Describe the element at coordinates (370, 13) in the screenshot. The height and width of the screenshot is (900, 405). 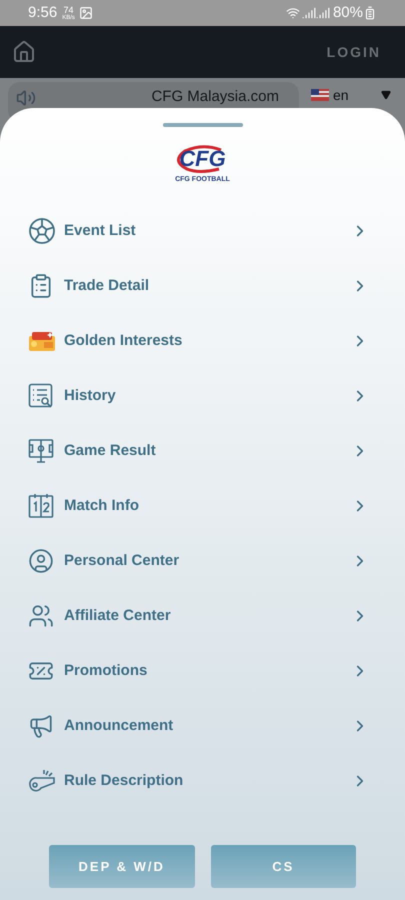
I see `battery-icon` at that location.